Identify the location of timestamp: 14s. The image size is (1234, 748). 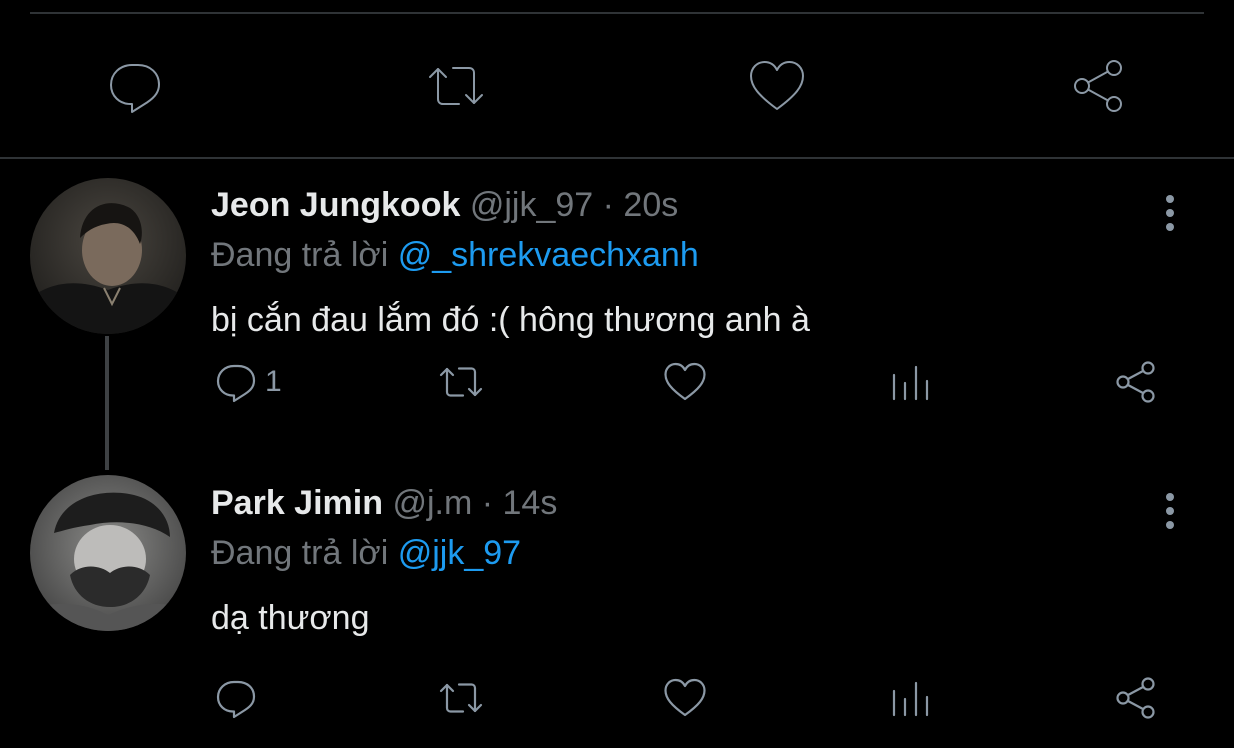
(530, 503).